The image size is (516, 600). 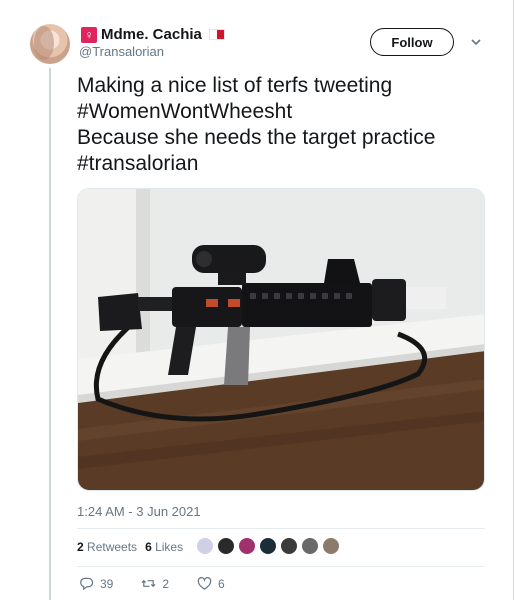 What do you see at coordinates (412, 42) in the screenshot?
I see `follow-button: Follow` at bounding box center [412, 42].